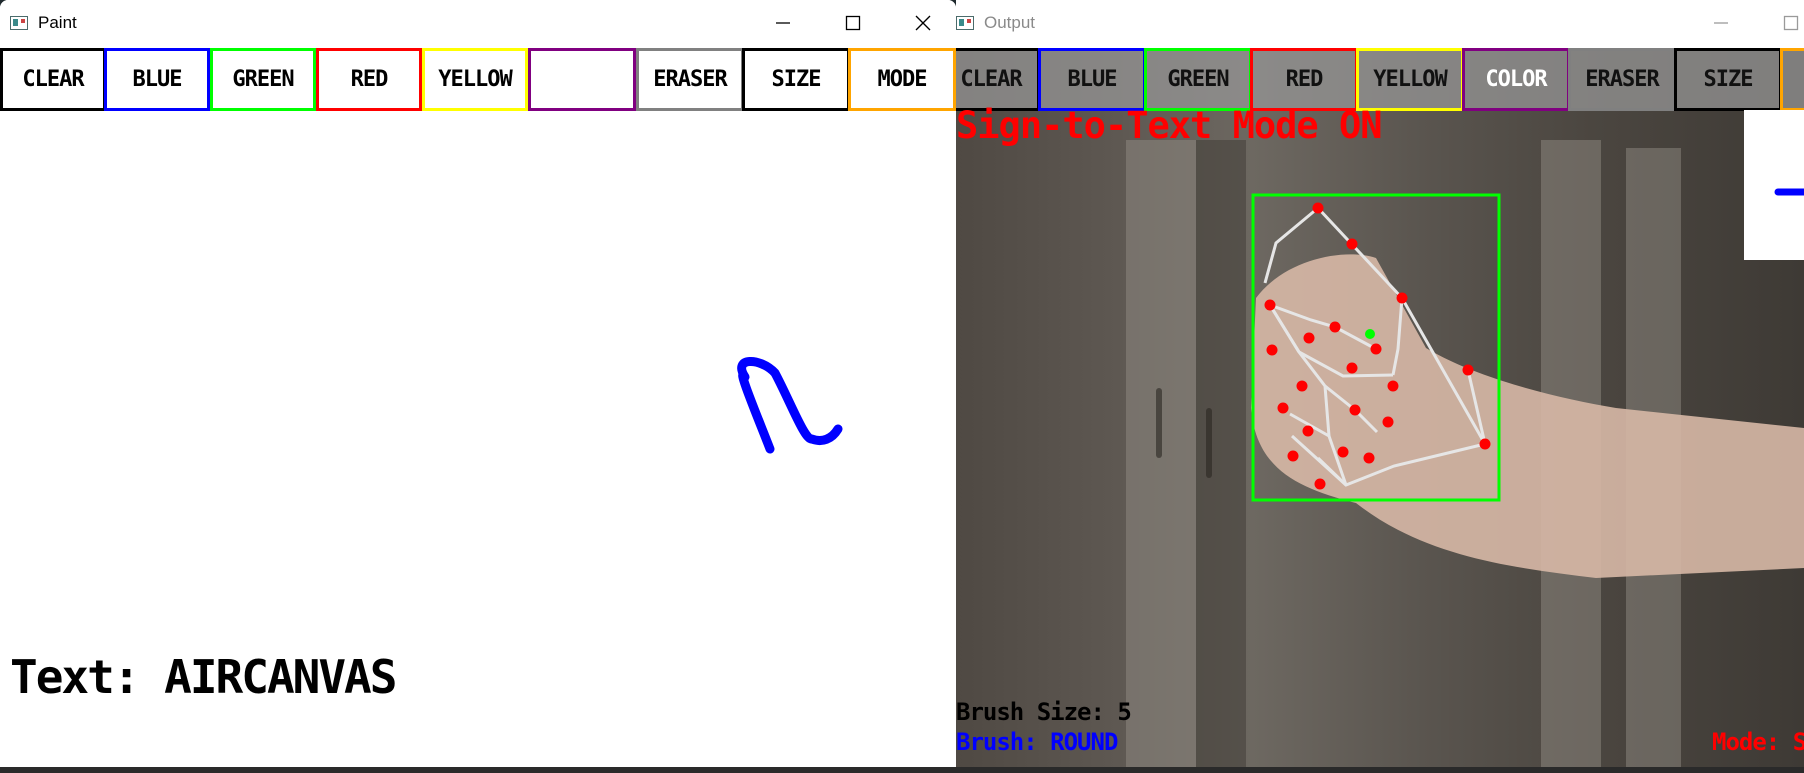 The width and height of the screenshot is (1804, 773). What do you see at coordinates (53, 79) in the screenshot?
I see `clear-button: CLEAR` at bounding box center [53, 79].